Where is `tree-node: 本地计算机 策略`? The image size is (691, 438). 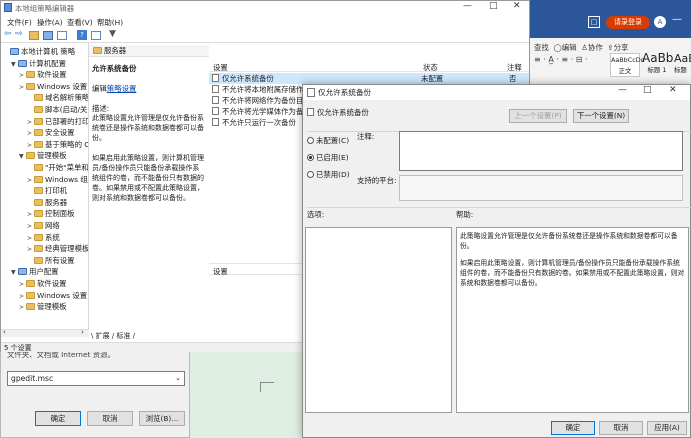 tree-node: 本地计算机 策略 is located at coordinates (39, 51).